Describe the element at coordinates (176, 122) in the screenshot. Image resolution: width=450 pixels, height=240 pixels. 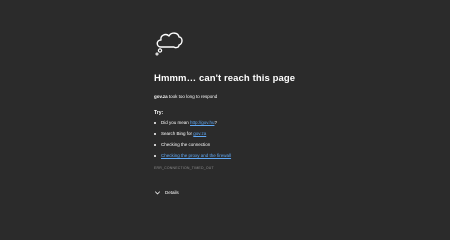
I see `suggestion-prefix: Did you mean` at that location.